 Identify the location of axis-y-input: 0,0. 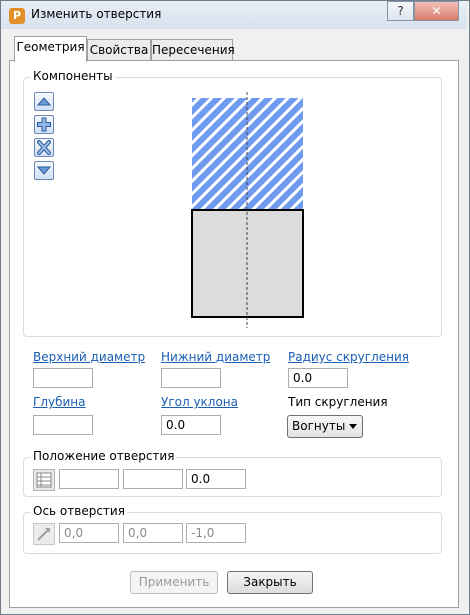
(153, 533).